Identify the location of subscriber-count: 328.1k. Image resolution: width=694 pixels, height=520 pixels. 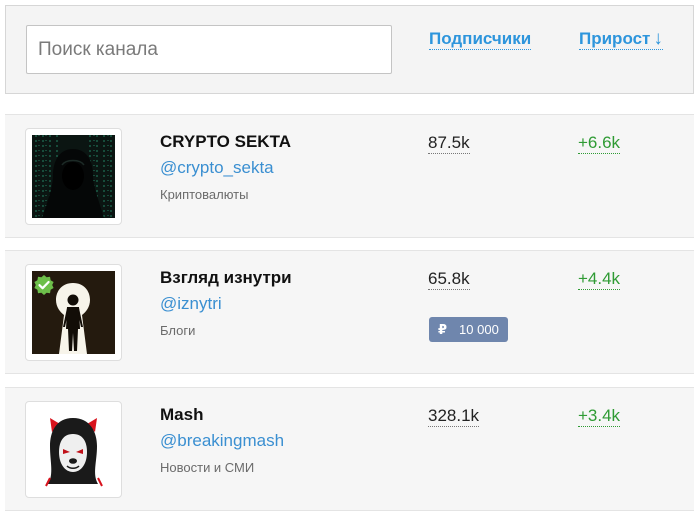
(454, 416).